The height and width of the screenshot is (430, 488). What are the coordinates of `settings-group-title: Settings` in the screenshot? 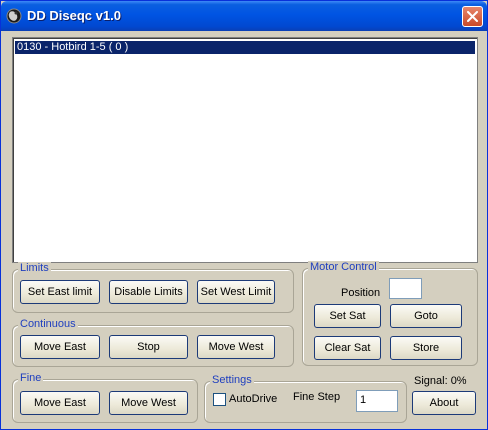 It's located at (232, 380).